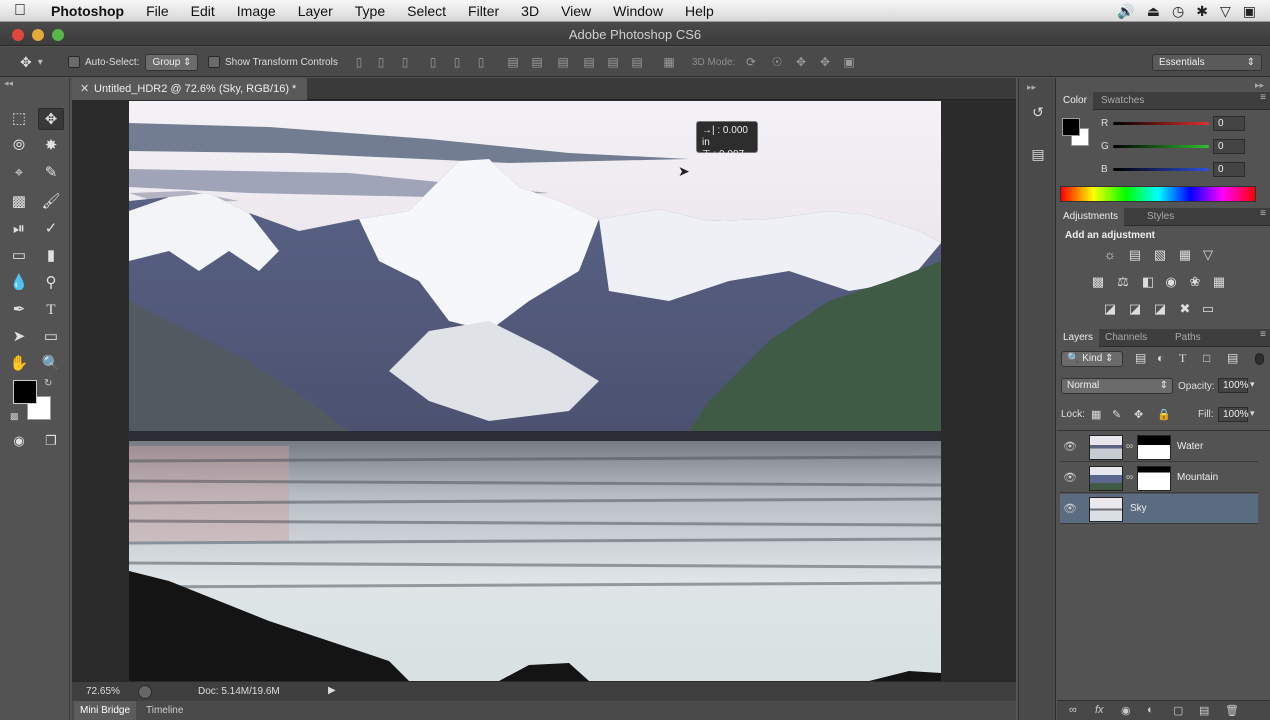 The height and width of the screenshot is (720, 1270). Describe the element at coordinates (1098, 282) in the screenshot. I see `hue-saturation-icon: ▩` at that location.